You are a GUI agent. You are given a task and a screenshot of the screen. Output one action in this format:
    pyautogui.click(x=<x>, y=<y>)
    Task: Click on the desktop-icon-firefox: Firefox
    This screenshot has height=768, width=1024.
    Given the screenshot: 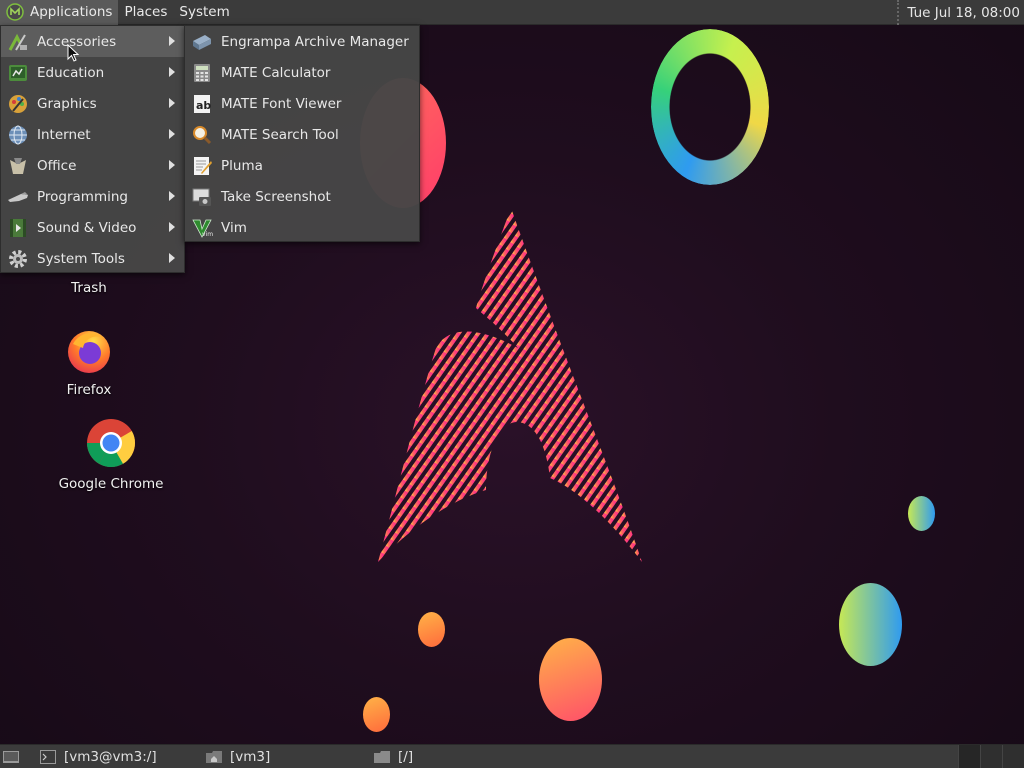 What is the action you would take?
    pyautogui.click(x=89, y=362)
    